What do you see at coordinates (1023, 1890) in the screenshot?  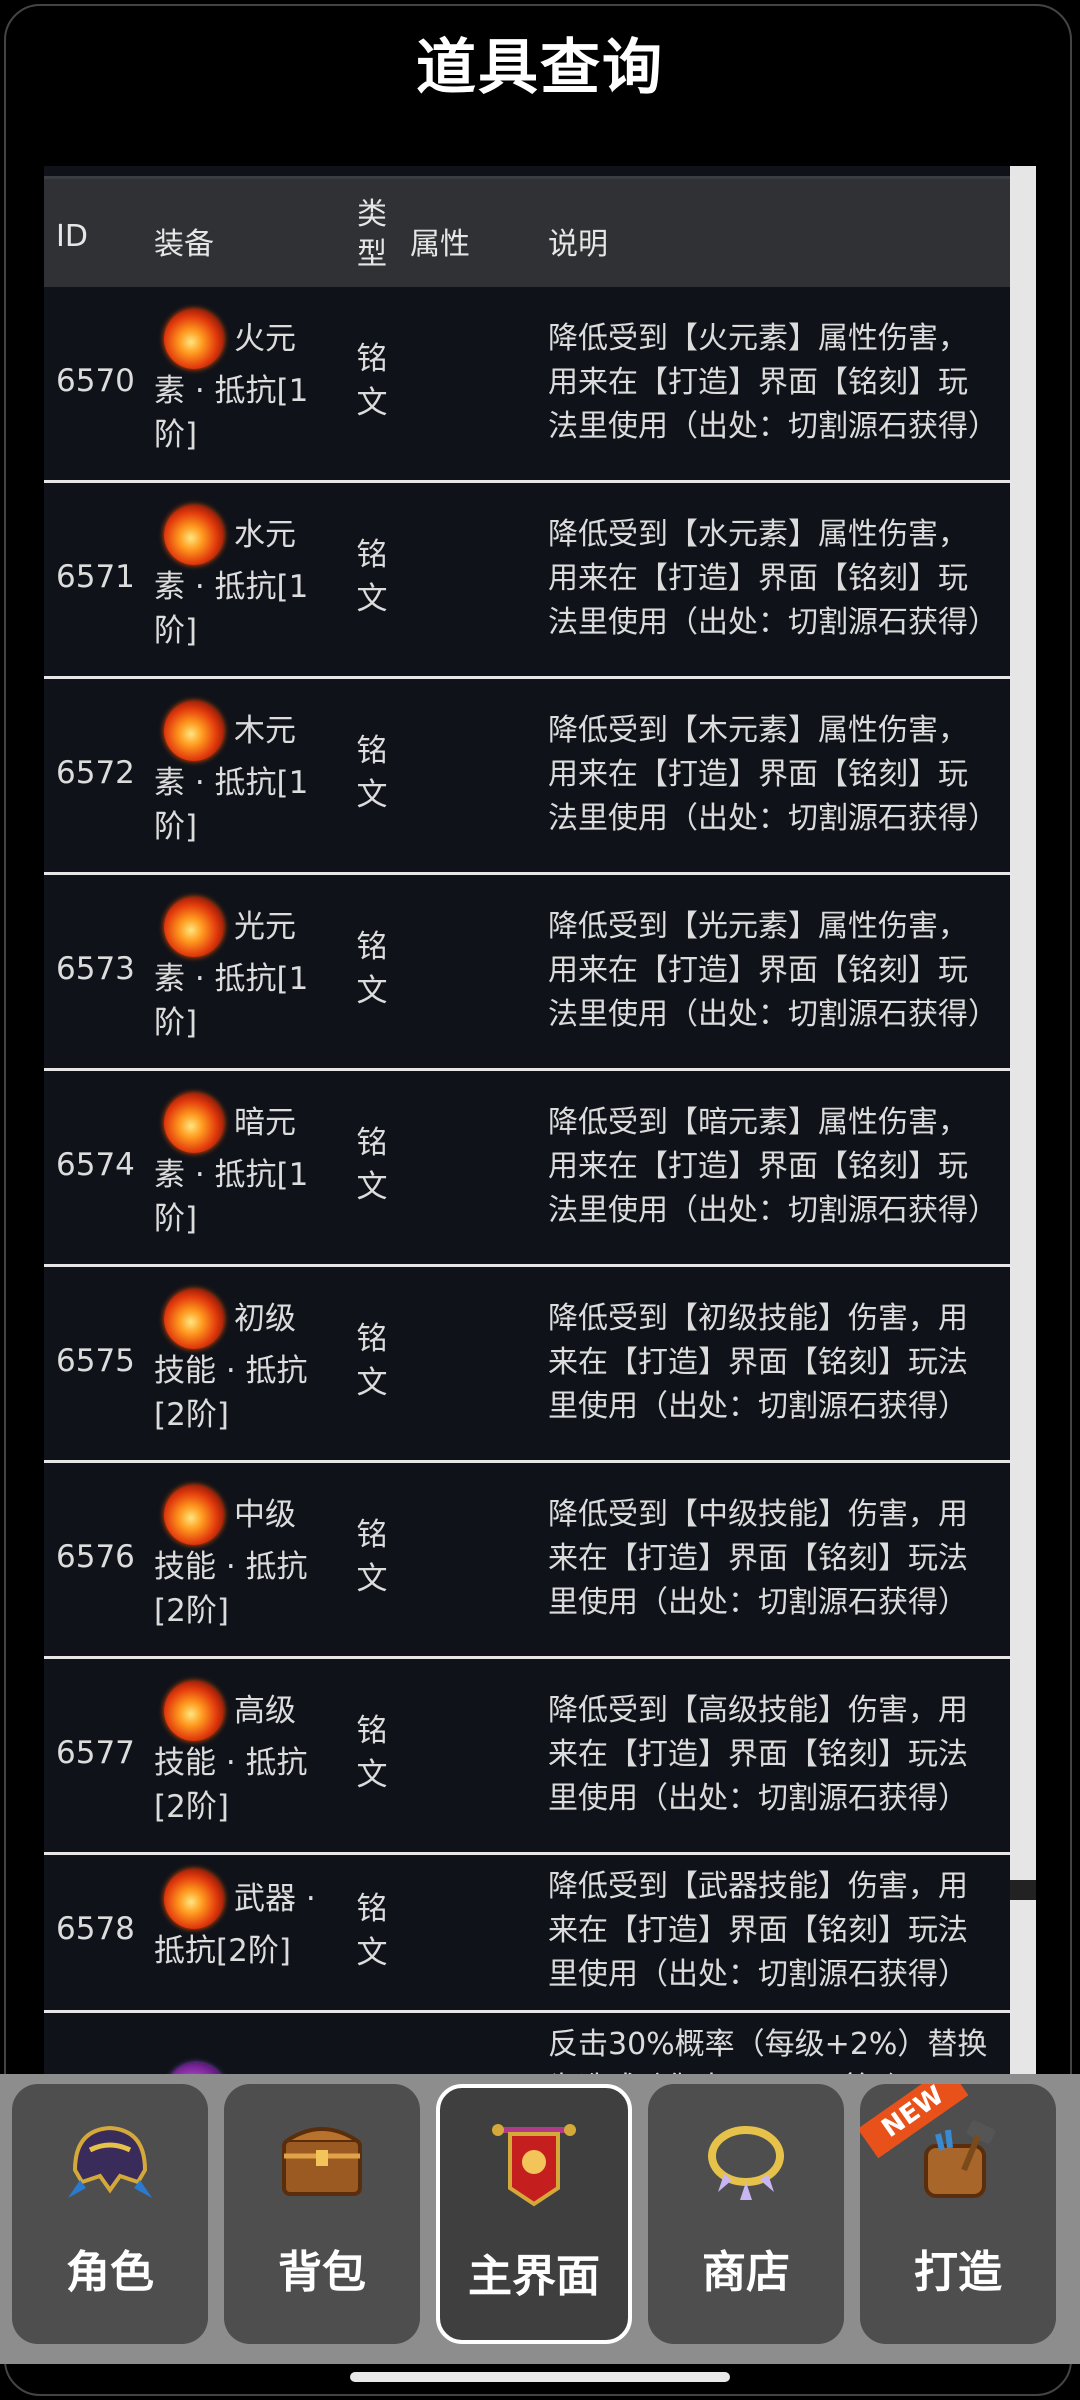 I see `scrollbar-thumb` at bounding box center [1023, 1890].